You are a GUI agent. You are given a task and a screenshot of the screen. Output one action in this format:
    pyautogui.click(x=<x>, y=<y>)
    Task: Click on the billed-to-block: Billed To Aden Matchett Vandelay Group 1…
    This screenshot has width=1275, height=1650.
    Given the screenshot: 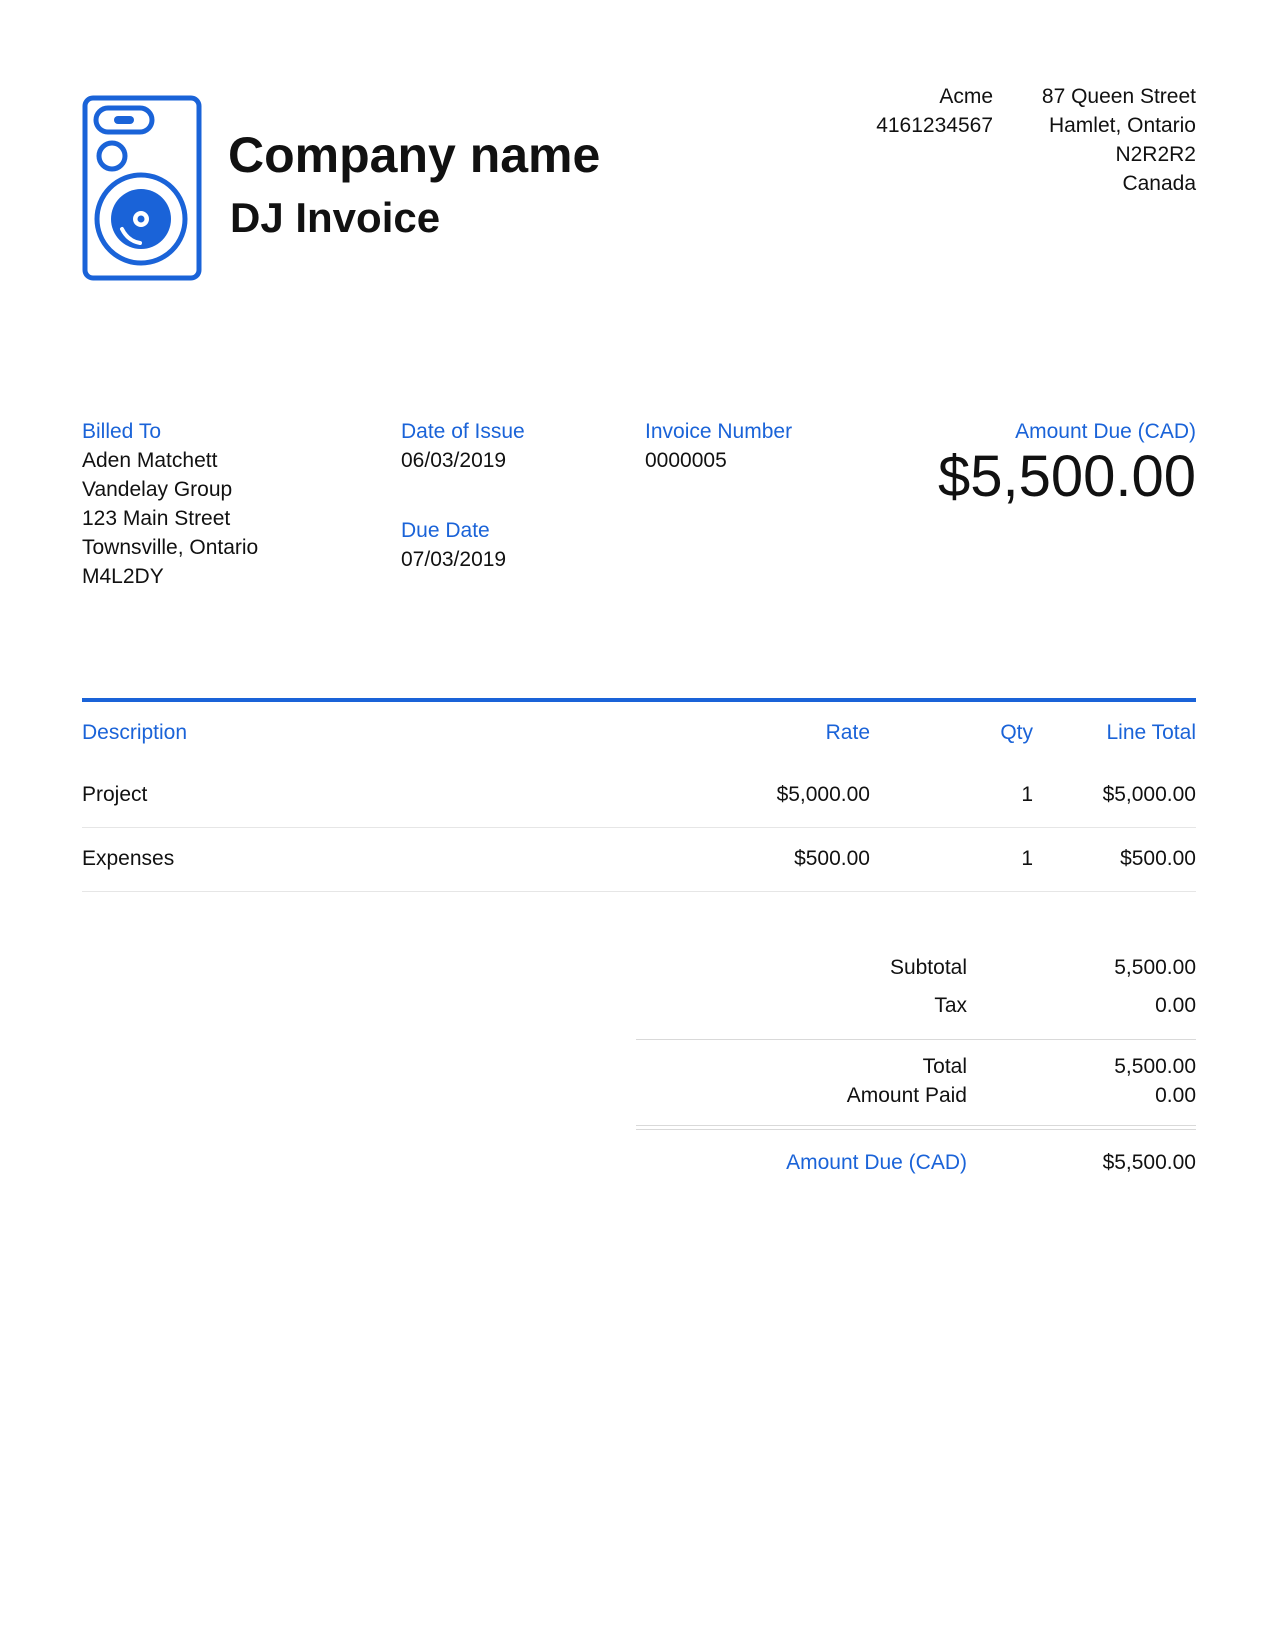 What is the action you would take?
    pyautogui.click(x=170, y=504)
    